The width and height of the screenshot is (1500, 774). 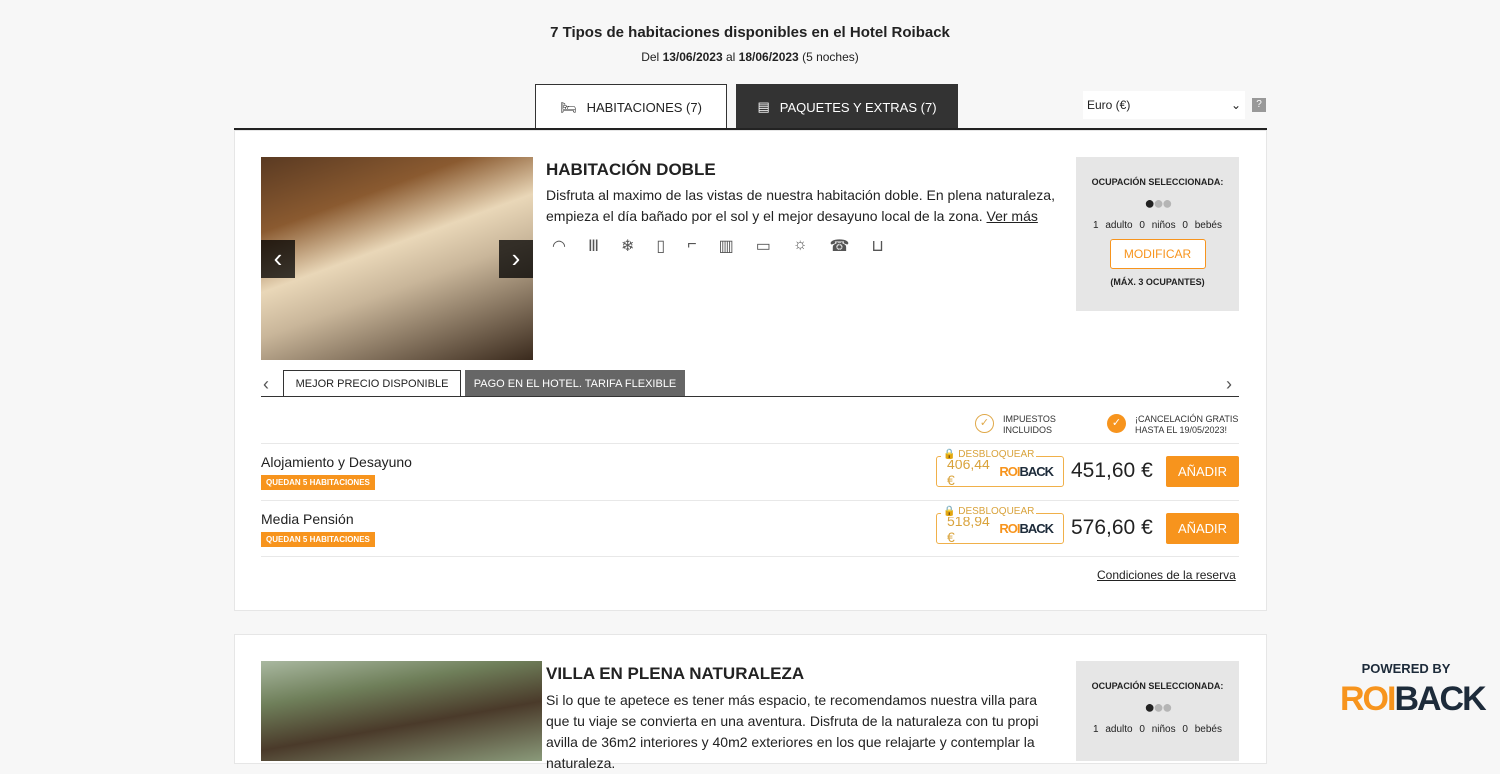 I want to click on wifi-icon: ◠, so click(x=559, y=246).